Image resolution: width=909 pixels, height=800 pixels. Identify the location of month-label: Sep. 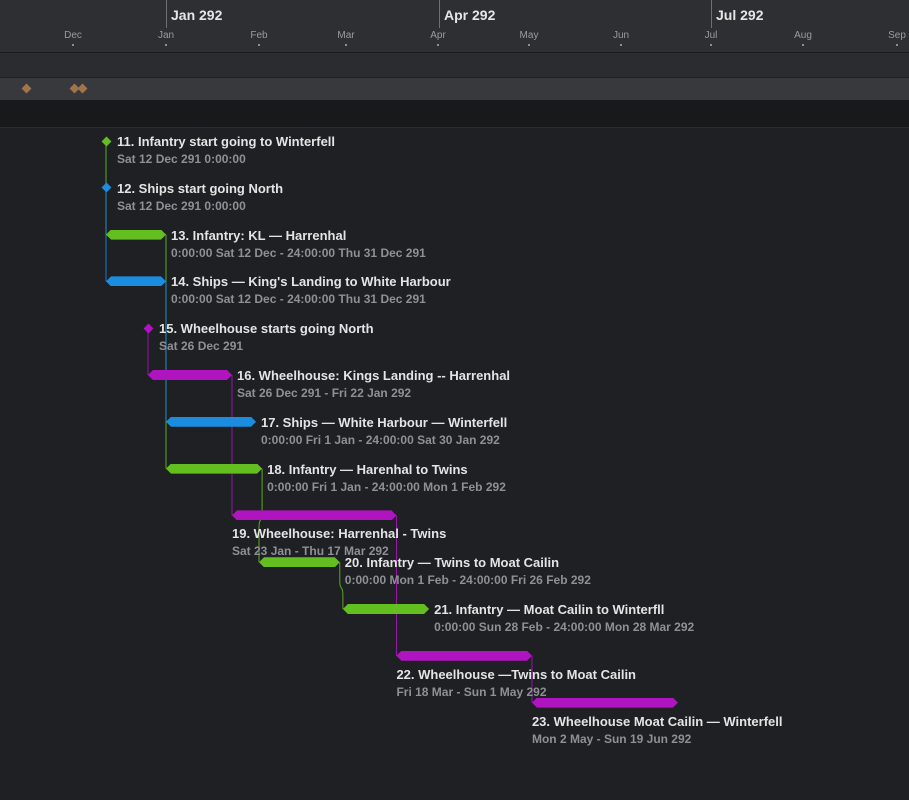
(897, 35).